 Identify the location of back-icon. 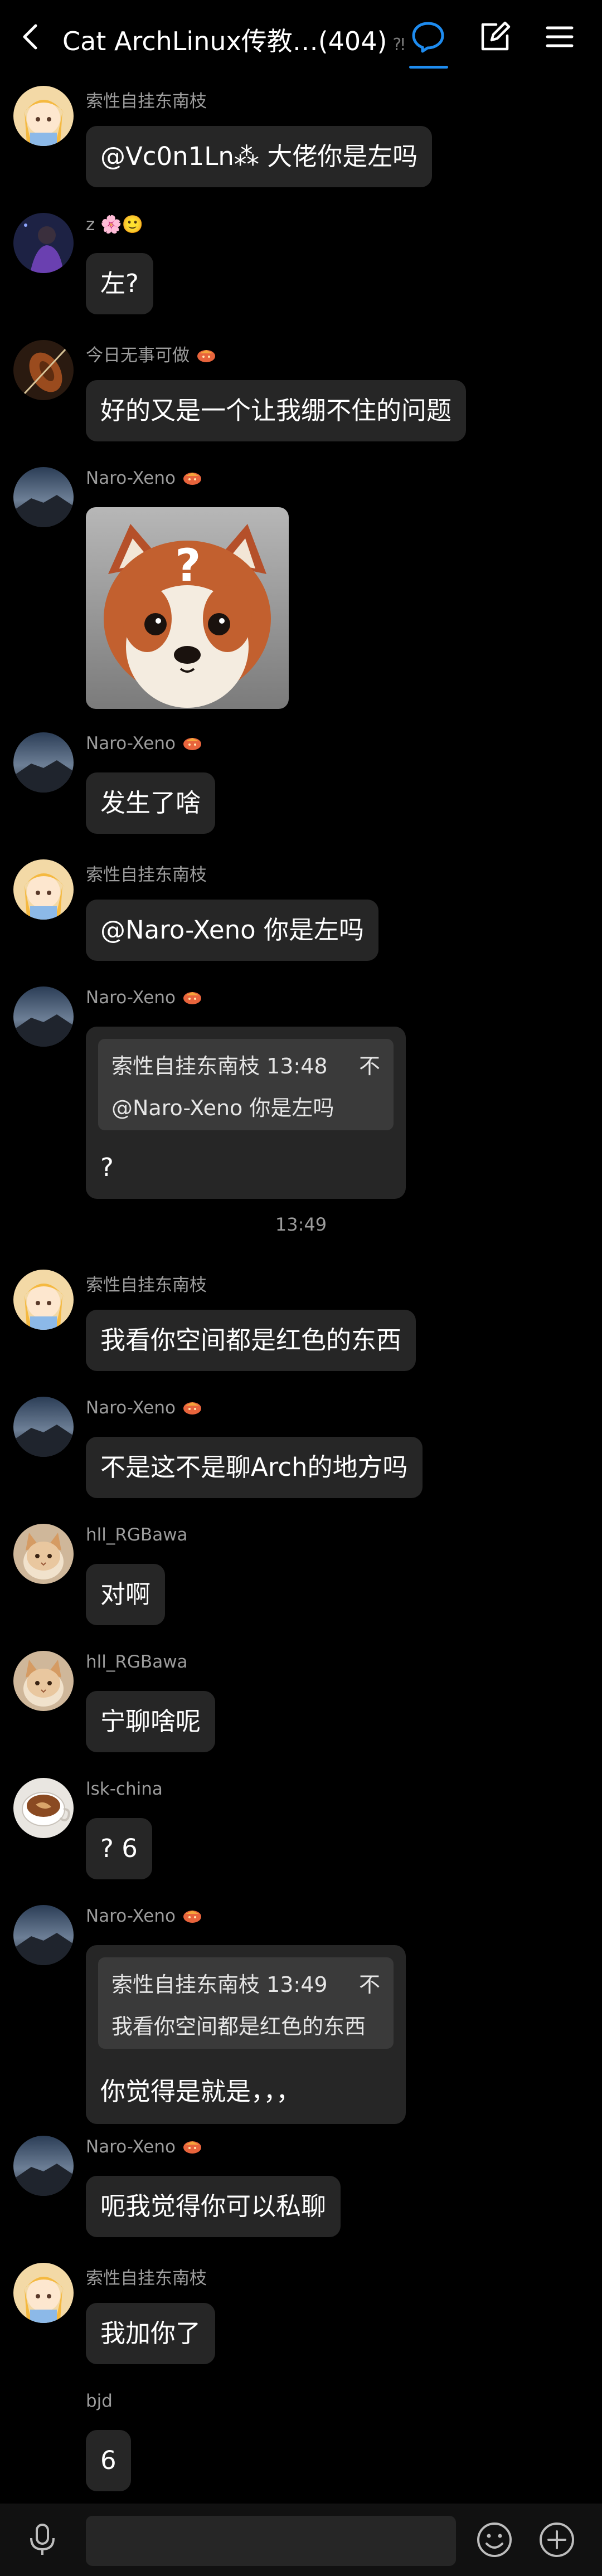
(33, 37).